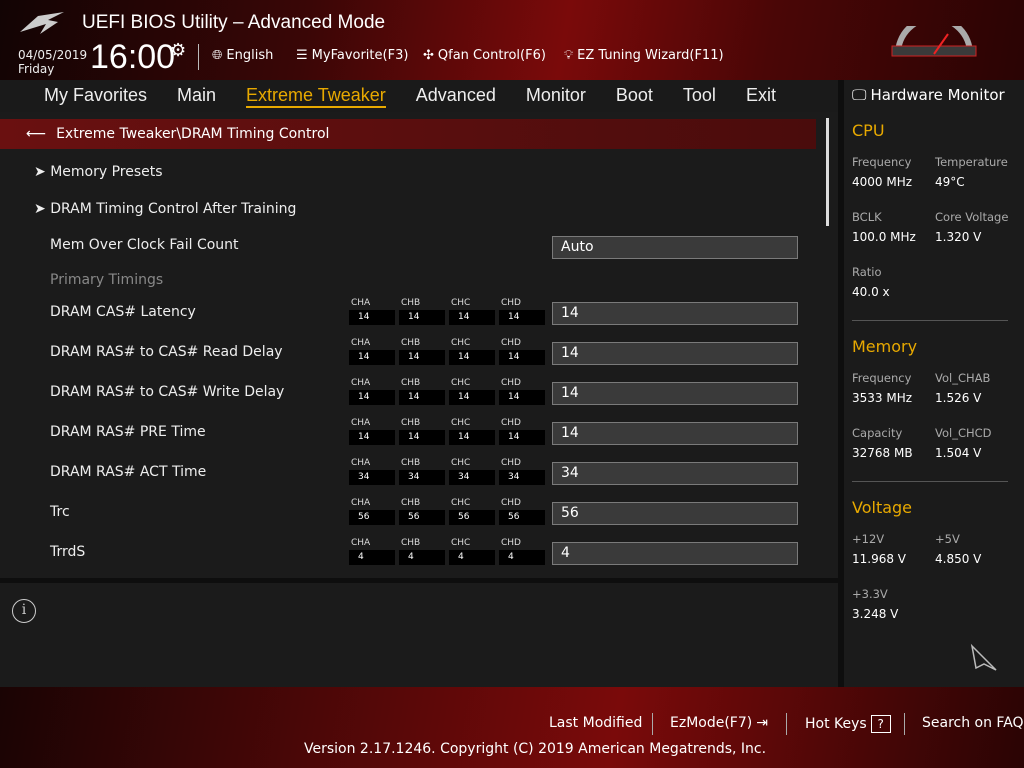 The width and height of the screenshot is (1024, 768). I want to click on label: EZ Tuning Wizard(F11), so click(650, 55).